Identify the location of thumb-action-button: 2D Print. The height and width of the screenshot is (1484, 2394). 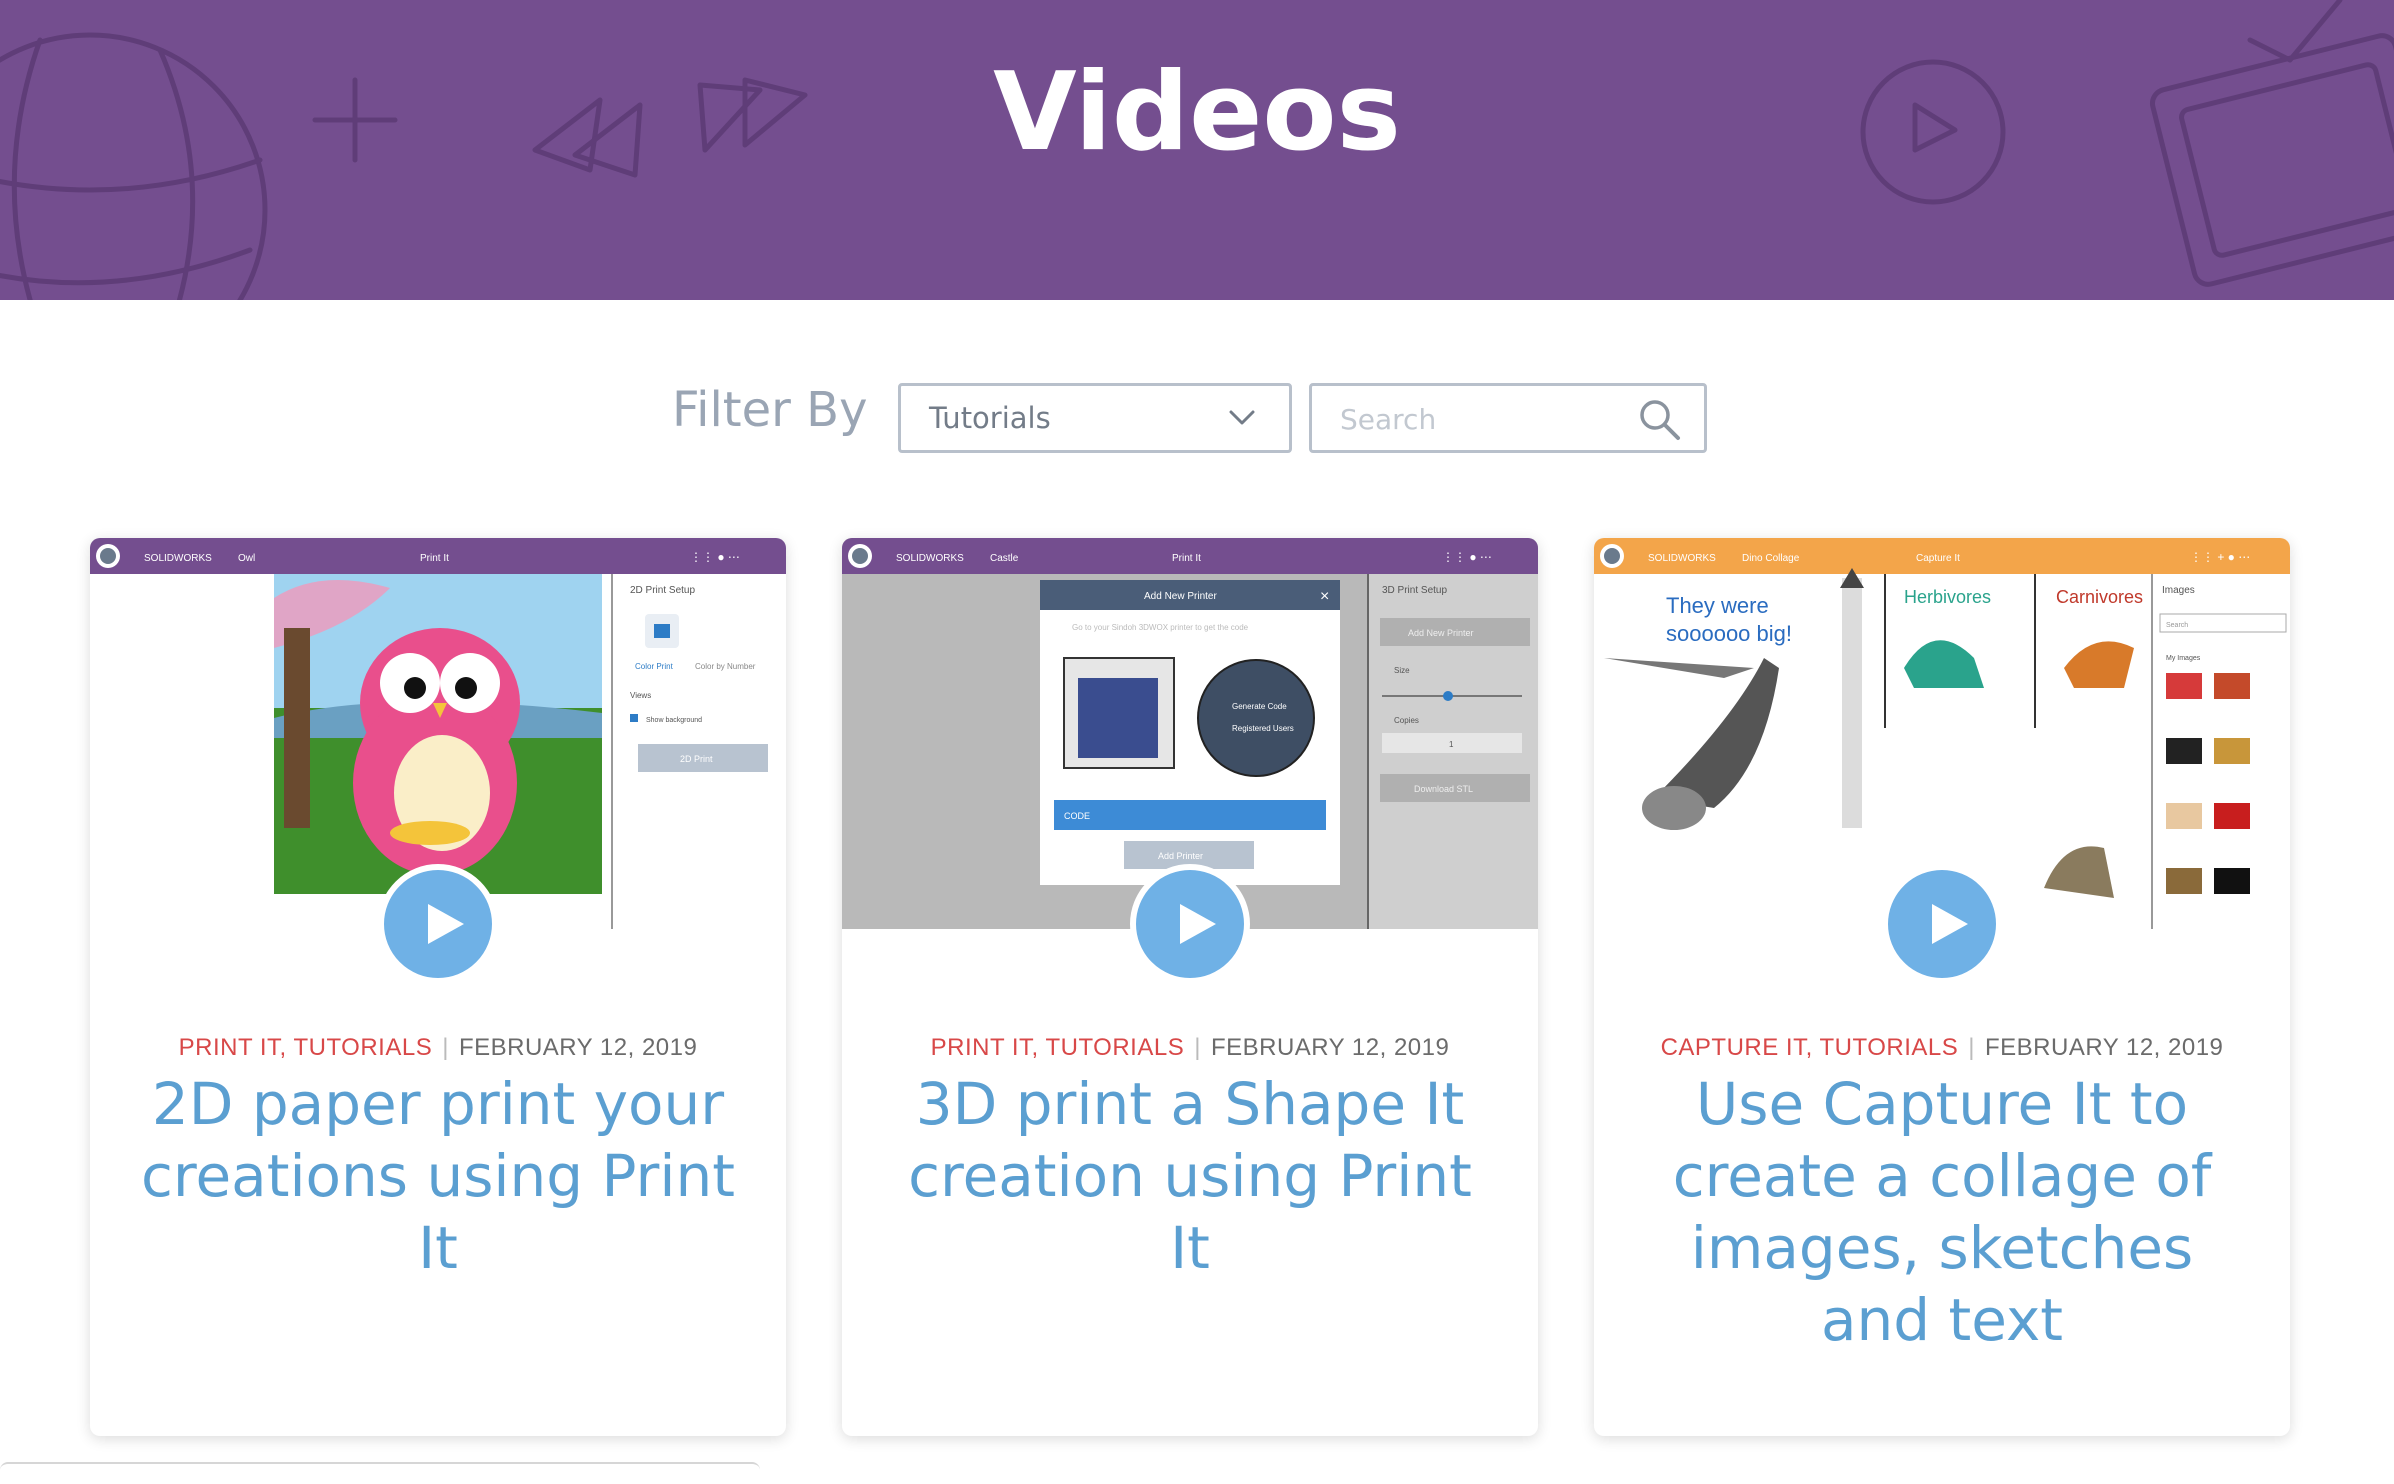
(696, 759).